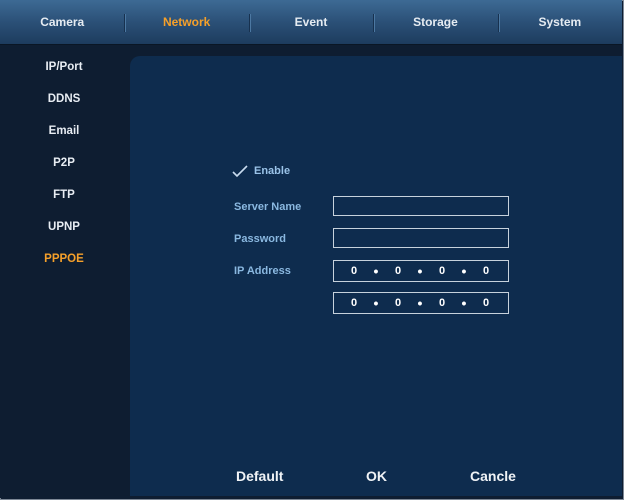  What do you see at coordinates (64, 99) in the screenshot?
I see `sidebar-item-ddns: DDNS` at bounding box center [64, 99].